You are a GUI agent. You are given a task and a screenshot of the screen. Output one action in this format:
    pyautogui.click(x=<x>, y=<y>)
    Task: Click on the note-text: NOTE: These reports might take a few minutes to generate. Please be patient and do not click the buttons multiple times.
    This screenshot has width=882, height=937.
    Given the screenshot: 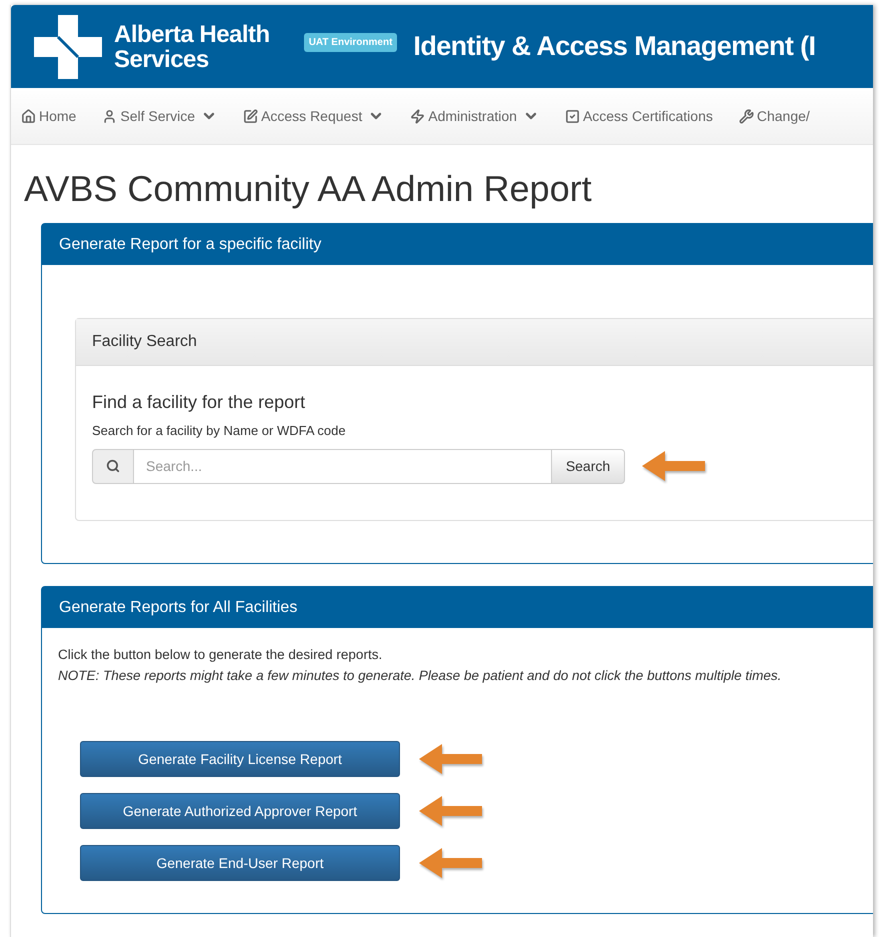 What is the action you would take?
    pyautogui.click(x=420, y=676)
    